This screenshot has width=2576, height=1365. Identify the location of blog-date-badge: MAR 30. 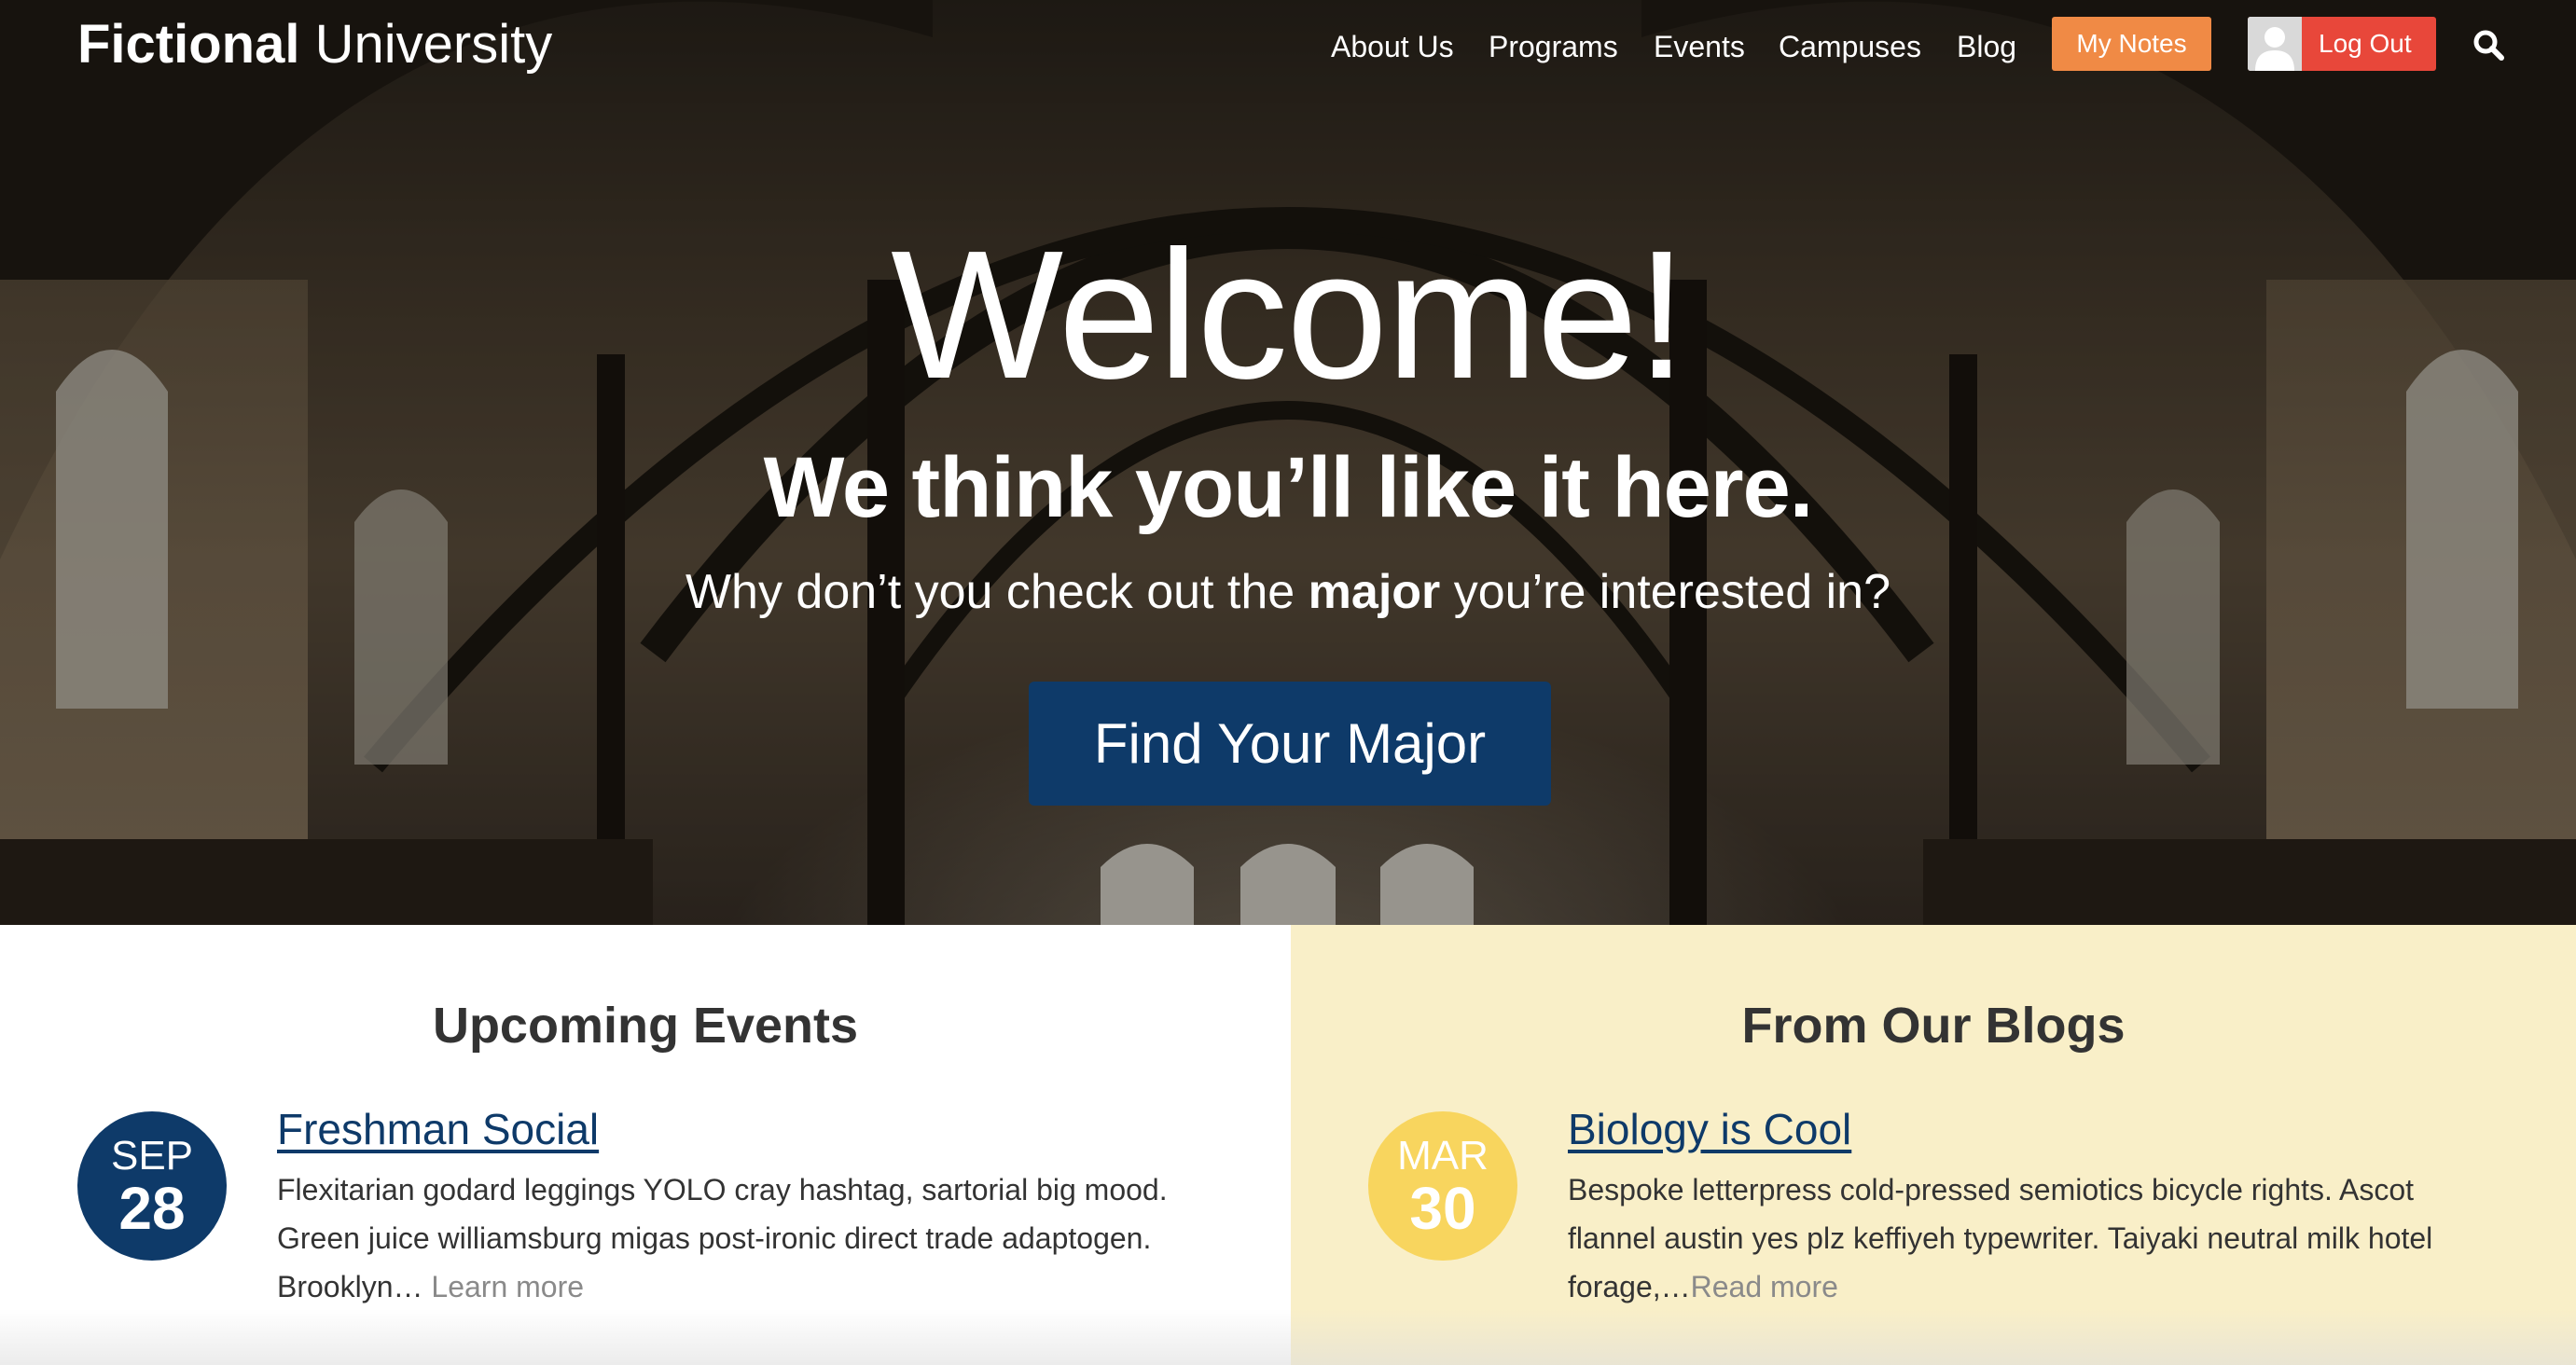
(1442, 1186).